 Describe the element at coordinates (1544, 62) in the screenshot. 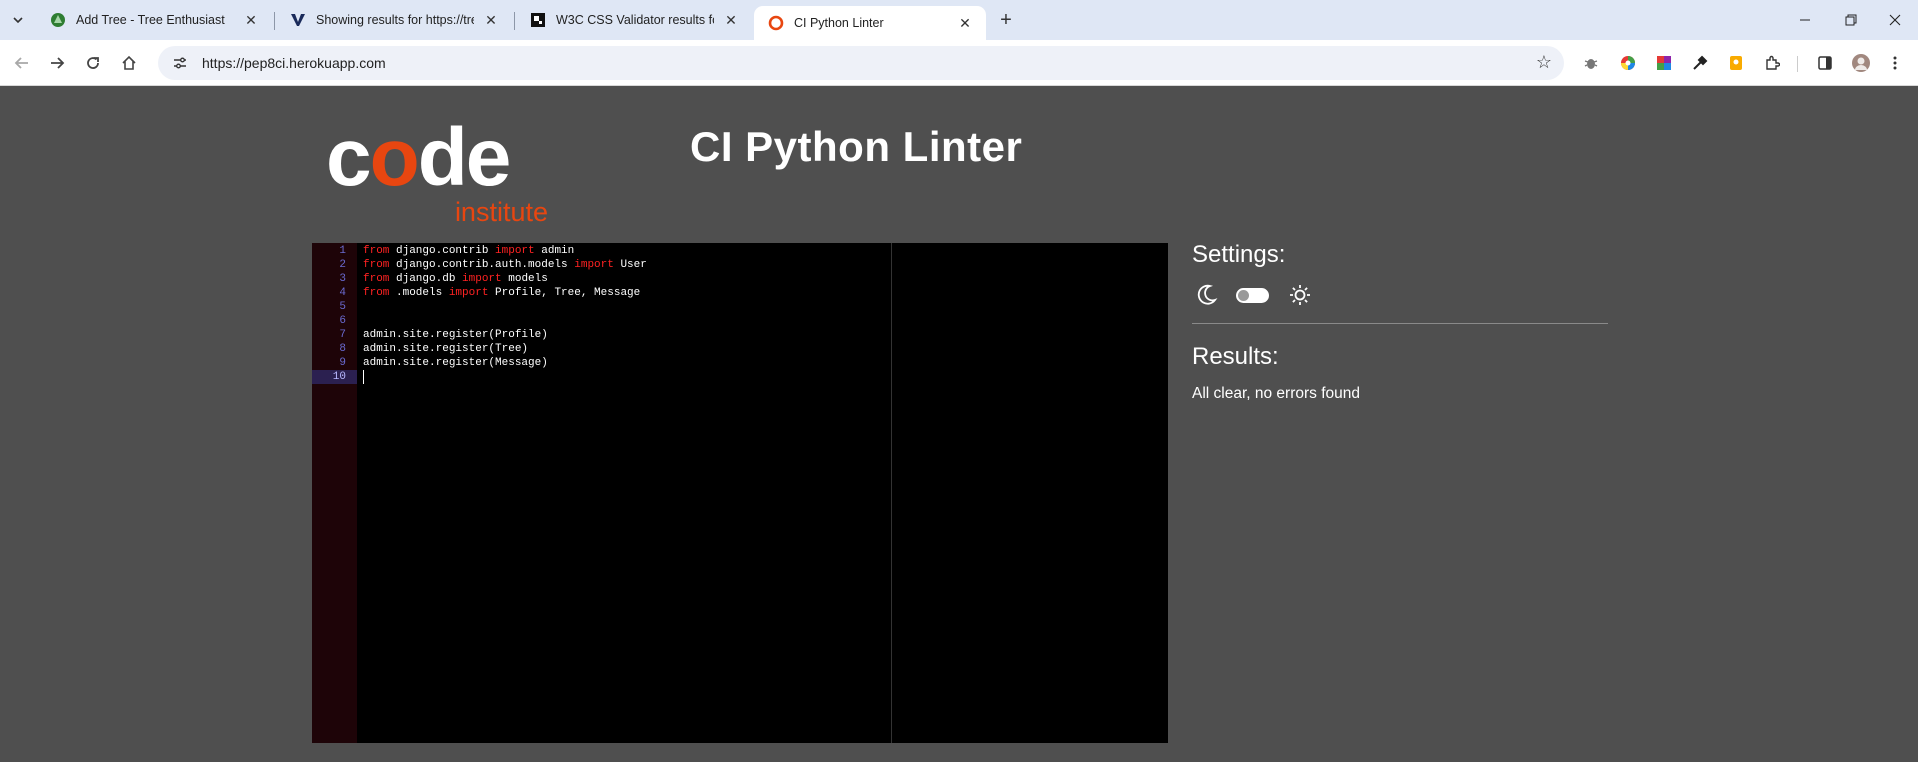

I see `bookmark-star-icon: ☆` at that location.